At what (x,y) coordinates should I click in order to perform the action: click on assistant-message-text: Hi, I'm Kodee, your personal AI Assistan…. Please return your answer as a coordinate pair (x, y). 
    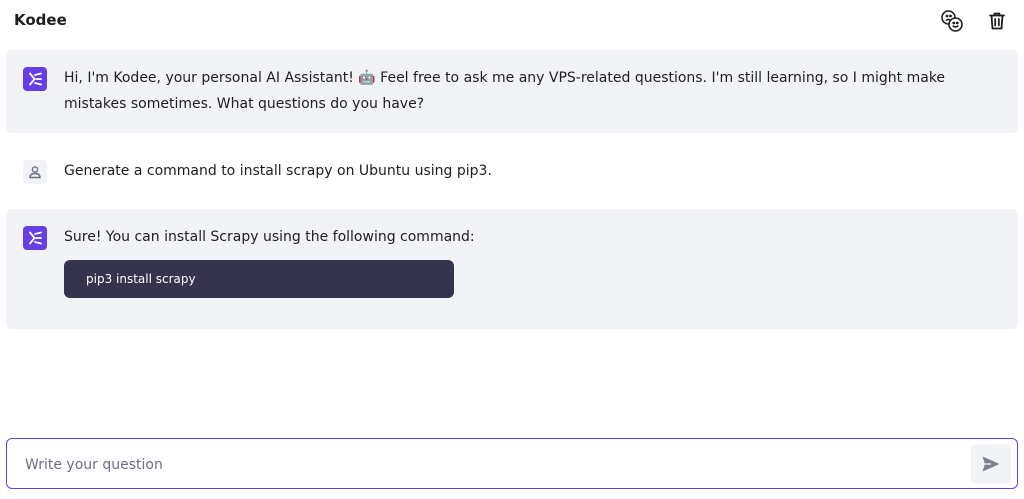
    Looking at the image, I should click on (505, 91).